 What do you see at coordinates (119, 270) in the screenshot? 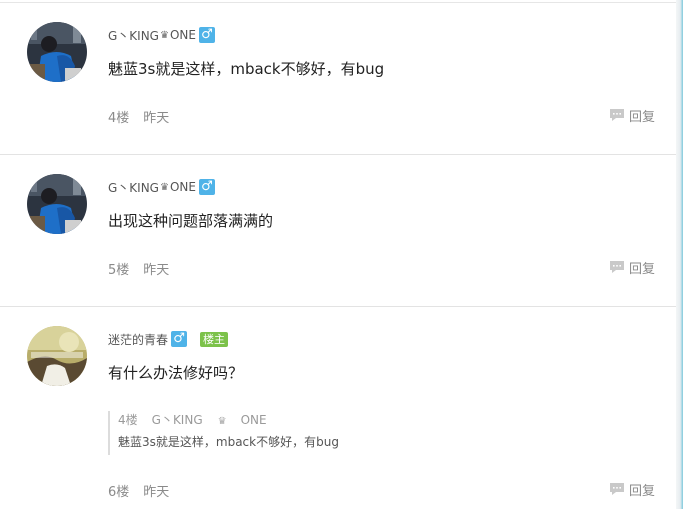
I see `floor-number: 5楼` at bounding box center [119, 270].